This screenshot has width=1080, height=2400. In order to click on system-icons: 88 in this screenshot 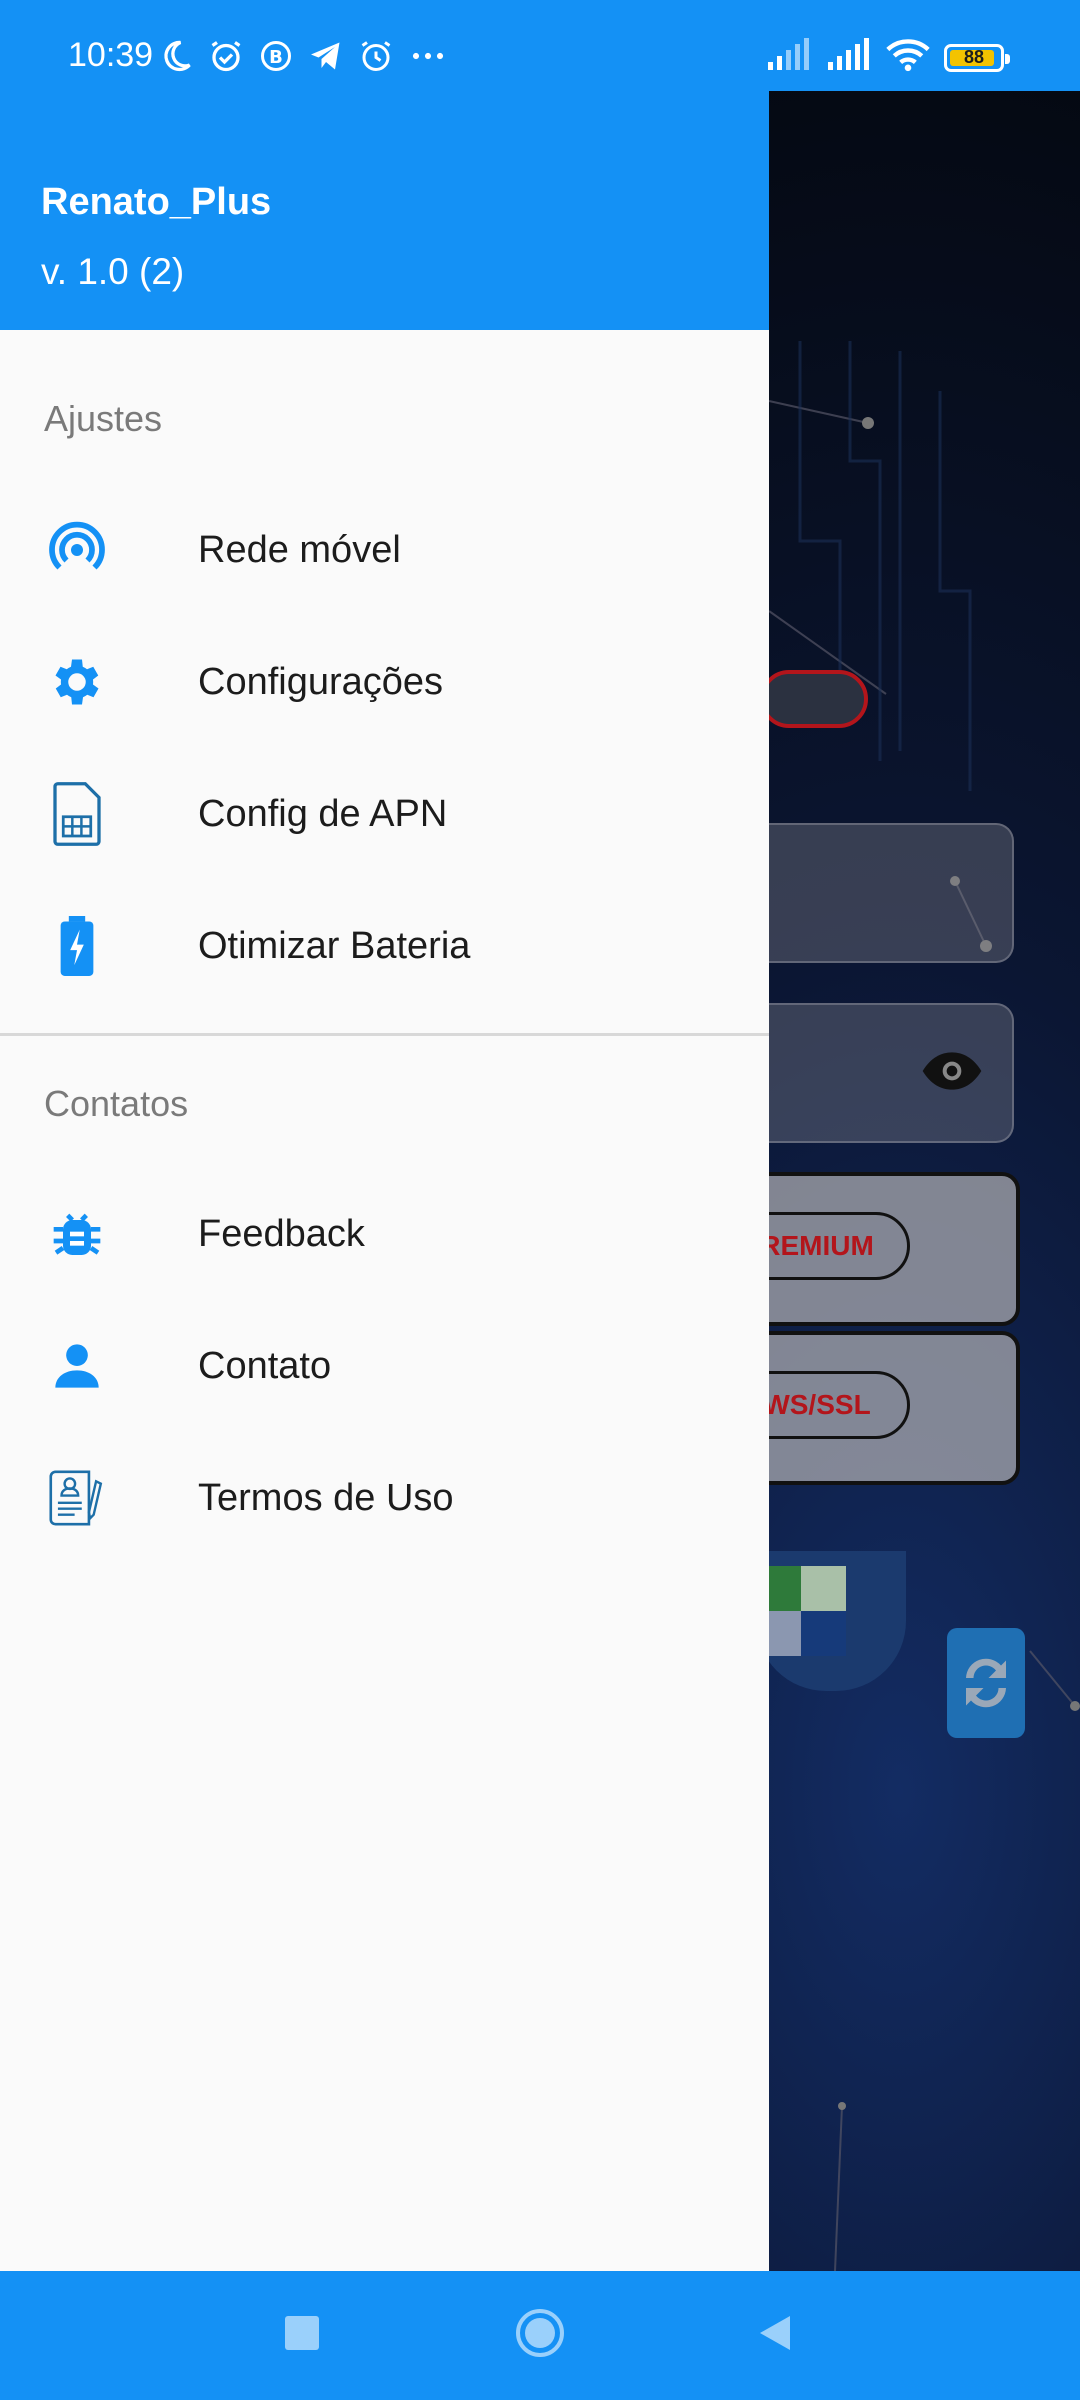, I will do `click(888, 57)`.